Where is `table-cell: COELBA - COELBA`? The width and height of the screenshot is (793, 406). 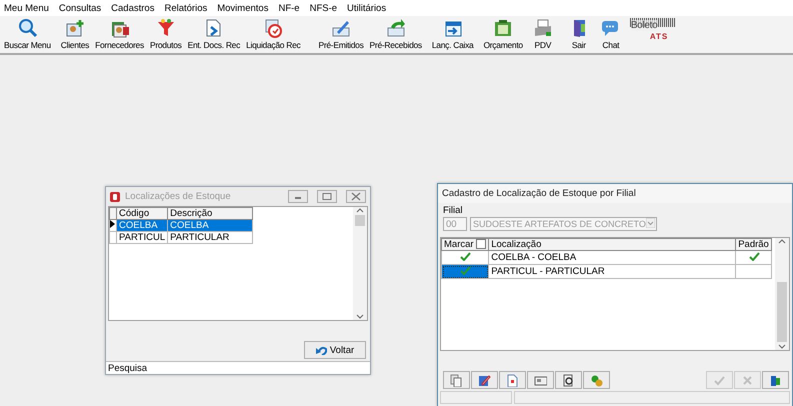
table-cell: COELBA - COELBA is located at coordinates (612, 257).